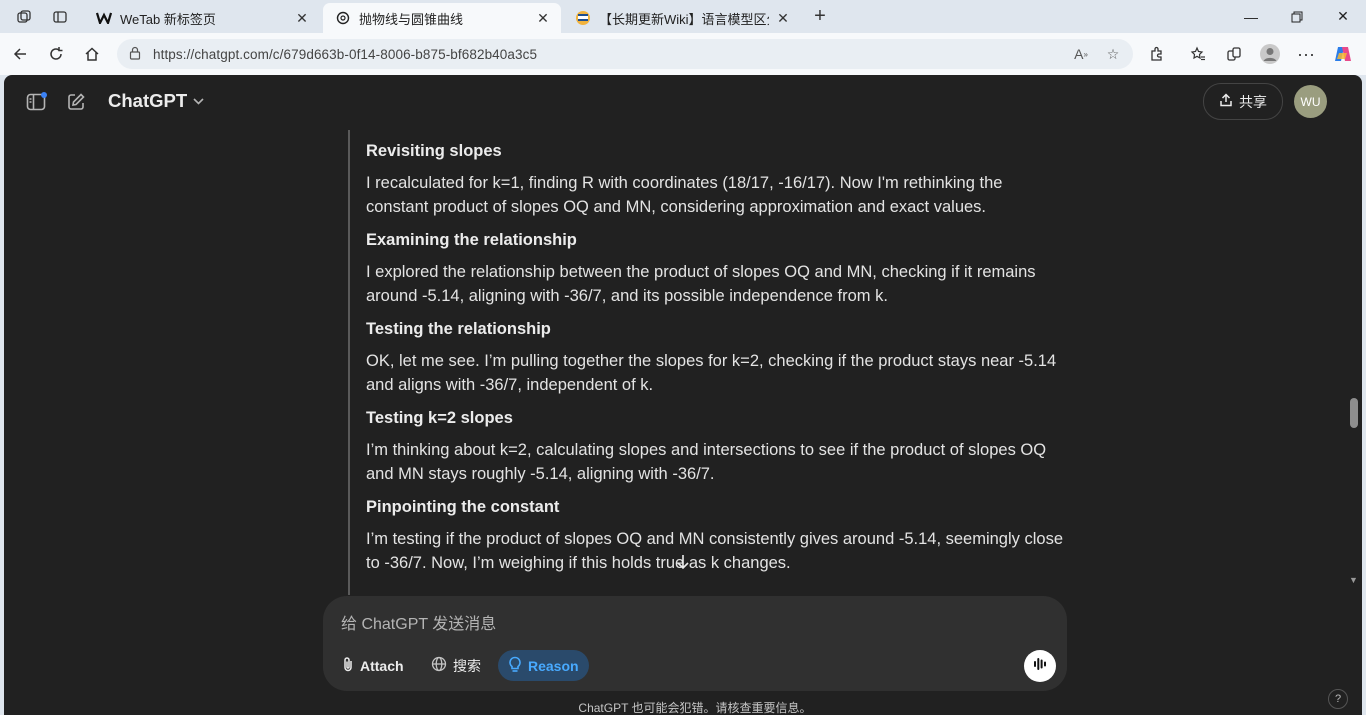  What do you see at coordinates (695, 643) in the screenshot?
I see `message-composer: 给 ChatGPT 发送消息 Attach 搜索 Reason` at bounding box center [695, 643].